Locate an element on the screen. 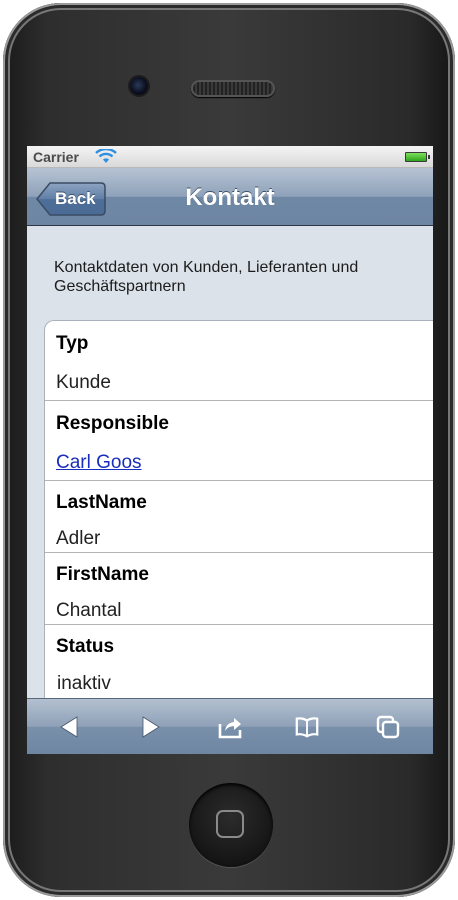 The width and height of the screenshot is (458, 900). field-label: Typ is located at coordinates (72, 343).